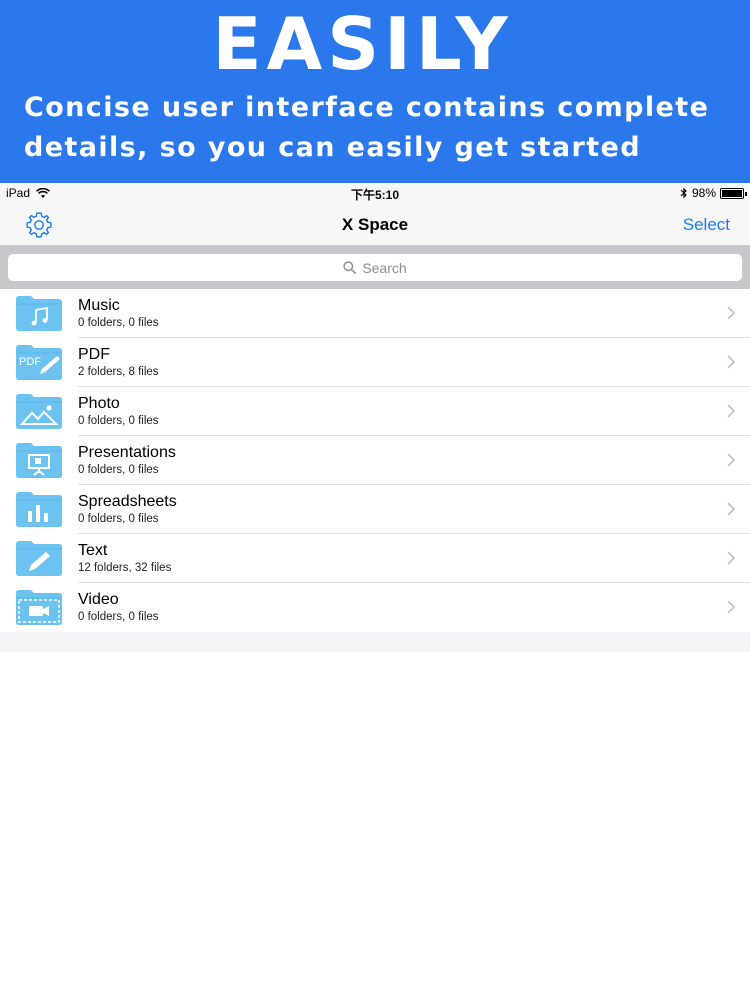 The image size is (750, 1000). I want to click on list-item: Spreadsheets 0 folders, 0 files, so click(375, 509).